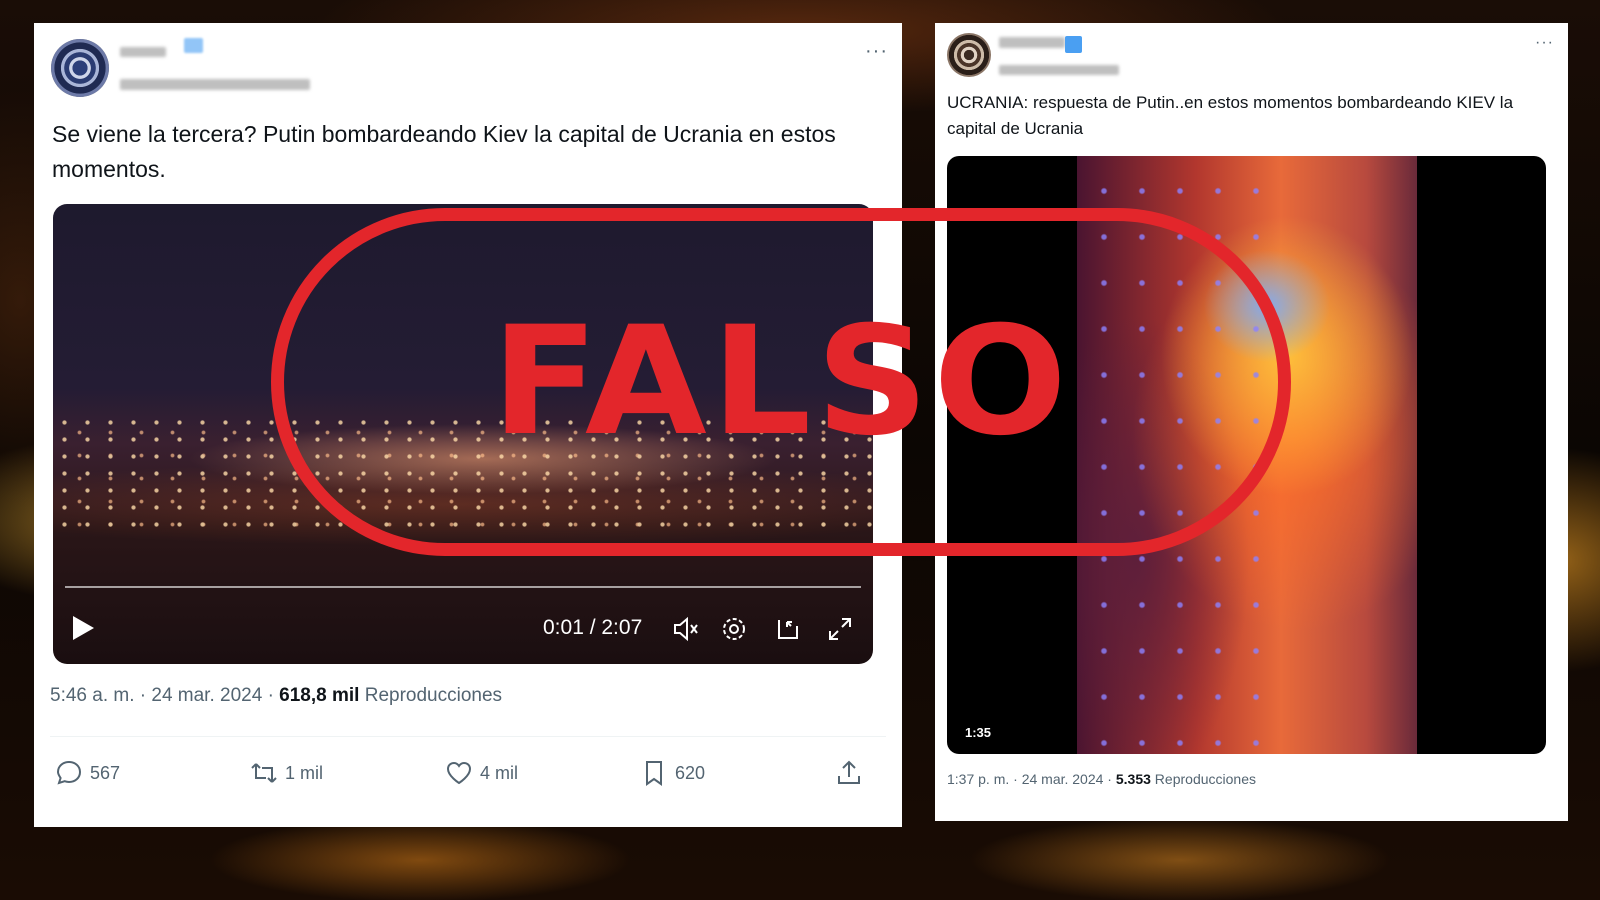 The height and width of the screenshot is (900, 1600). I want to click on like-button: 4 mil, so click(481, 773).